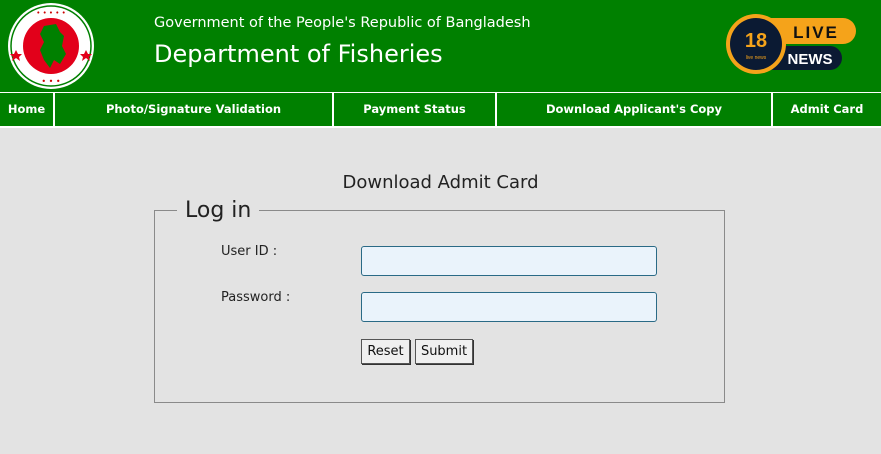  I want to click on login-legend: Log in, so click(218, 211).